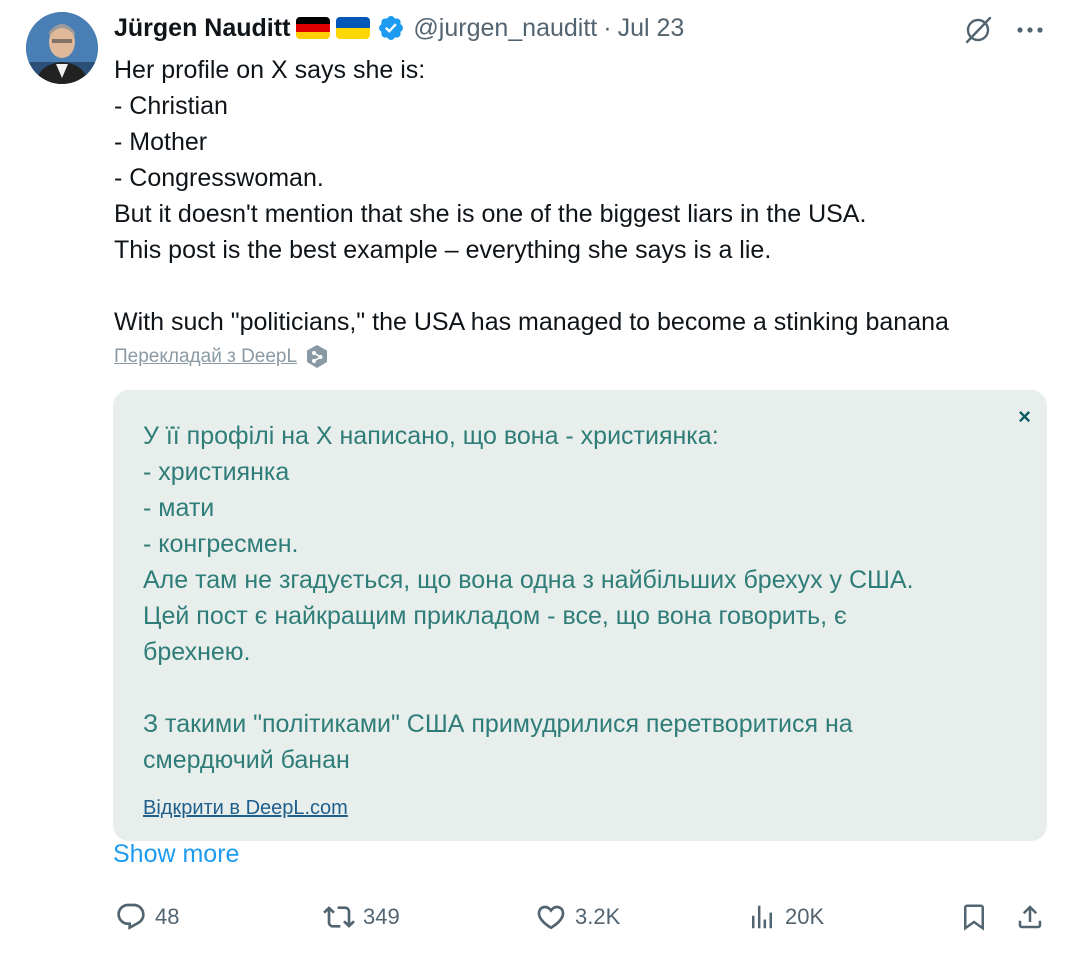 The image size is (1068, 956). What do you see at coordinates (978, 30) in the screenshot?
I see `grok-icon` at bounding box center [978, 30].